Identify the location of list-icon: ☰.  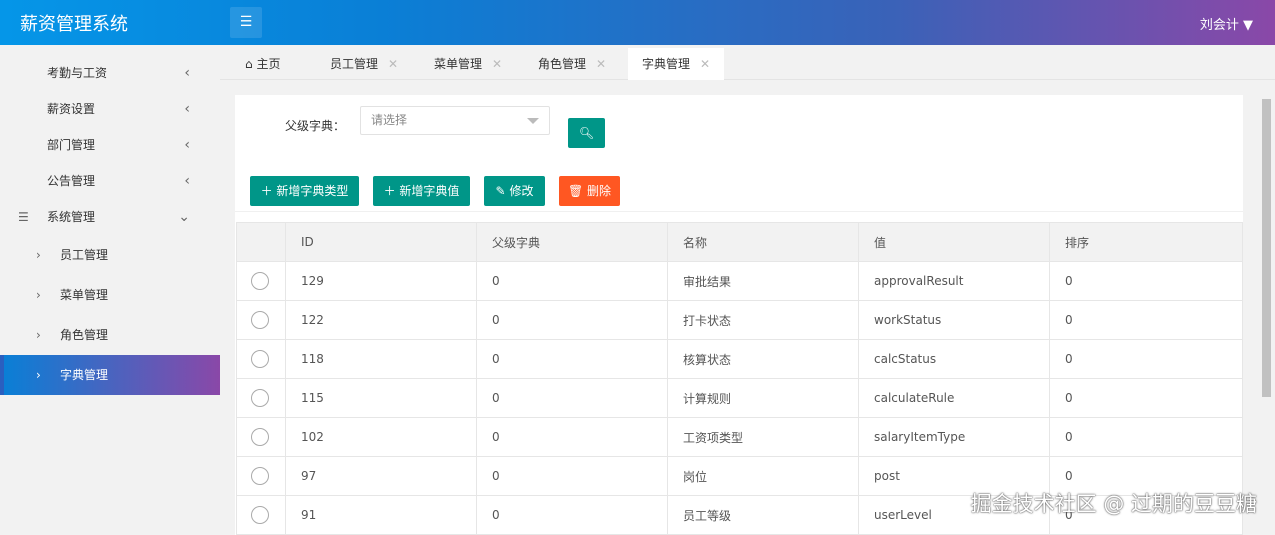
(23, 217).